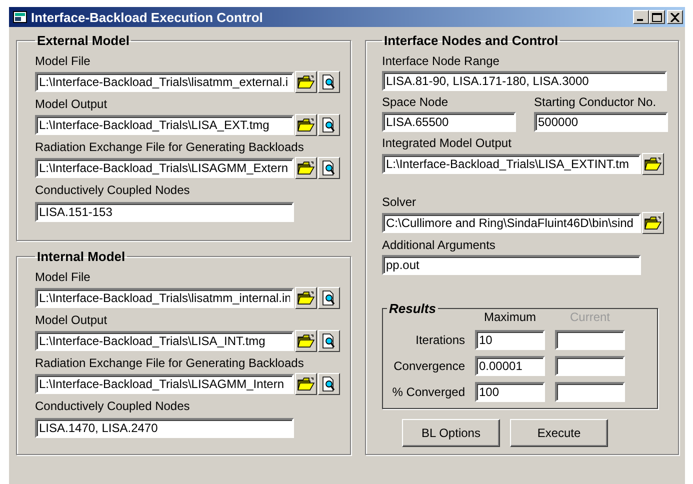 This screenshot has width=693, height=484. I want to click on close-button, so click(675, 17).